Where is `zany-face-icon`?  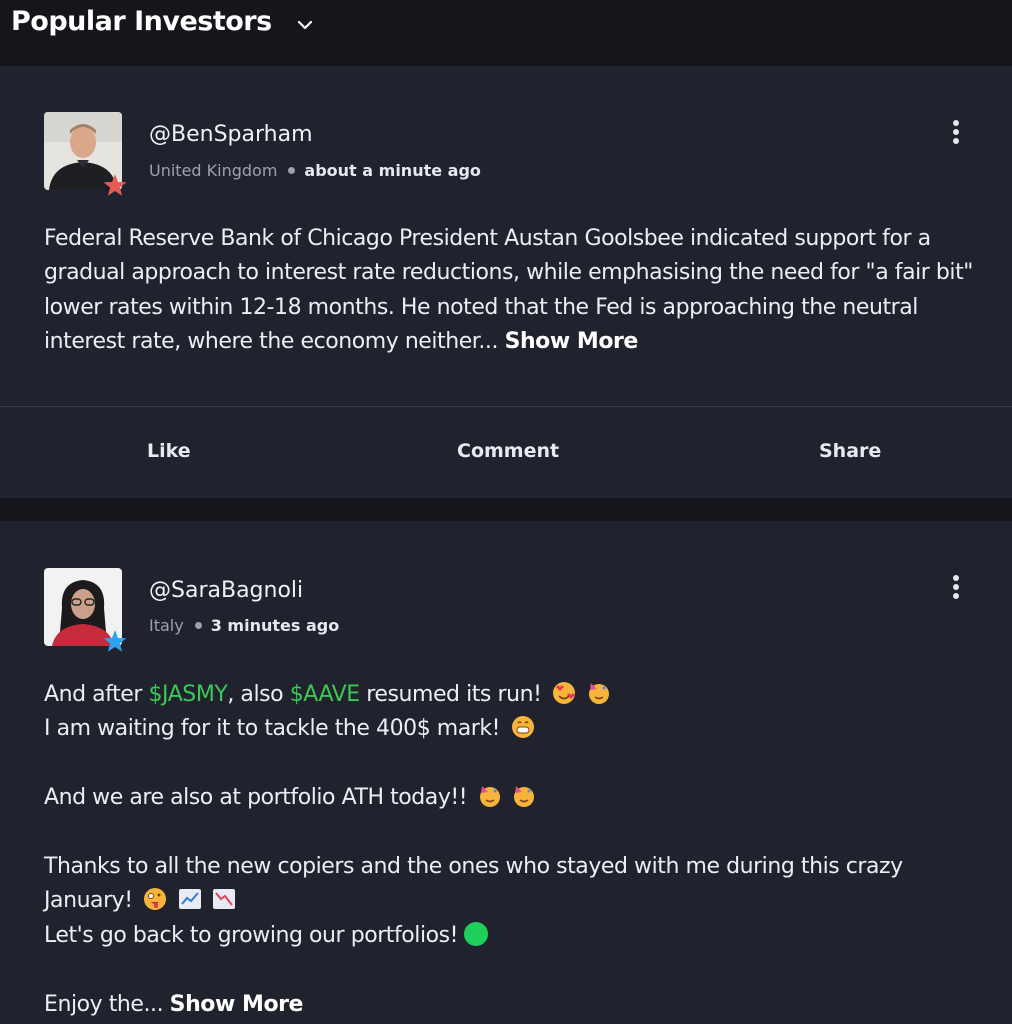
zany-face-icon is located at coordinates (155, 899).